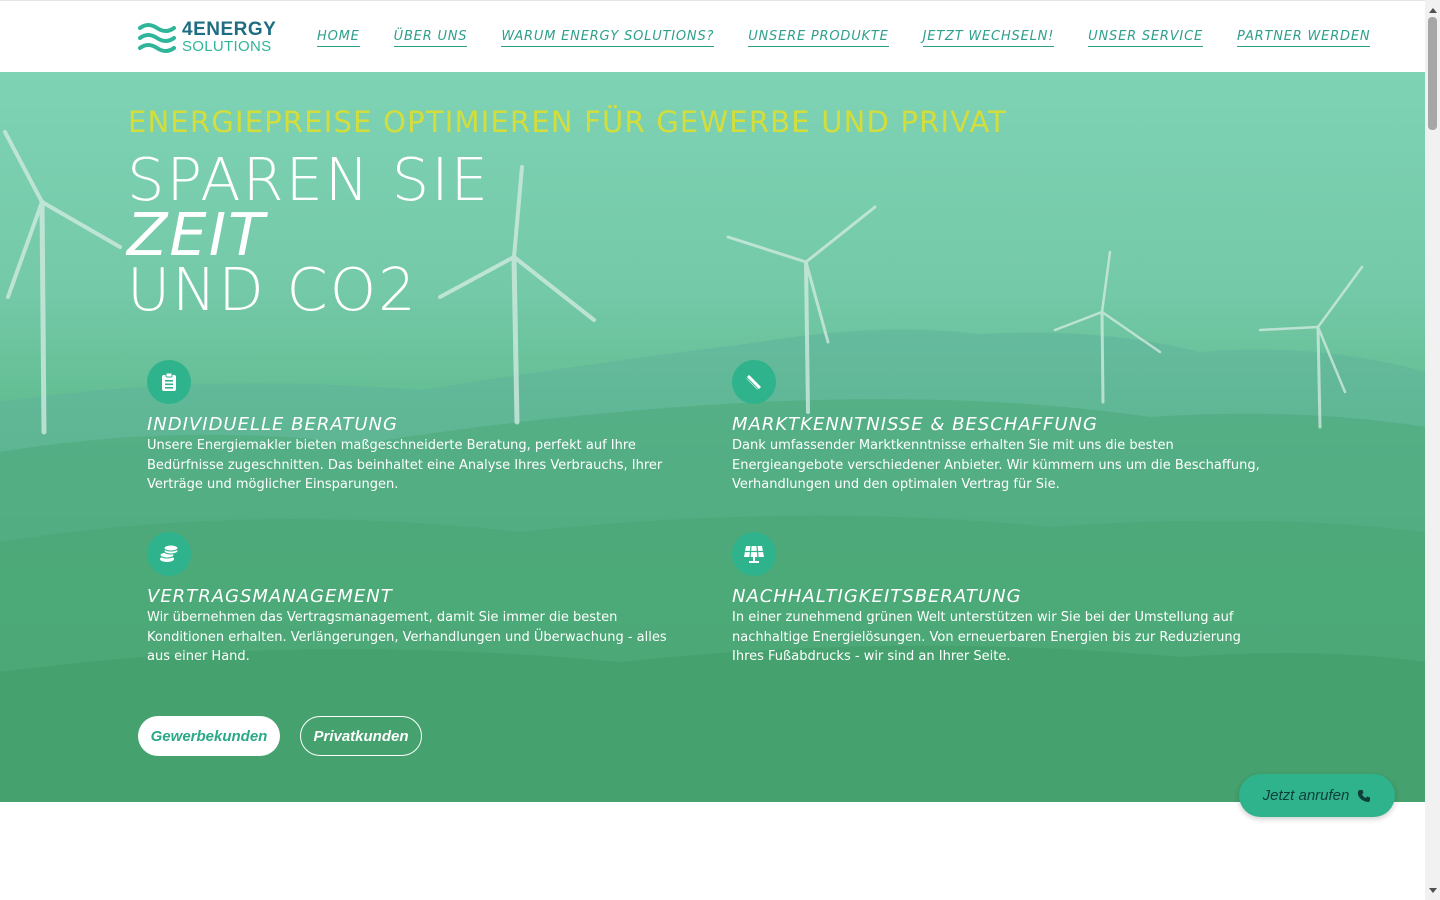  I want to click on nav-wechseln: JETZT WECHSELN!, so click(988, 38).